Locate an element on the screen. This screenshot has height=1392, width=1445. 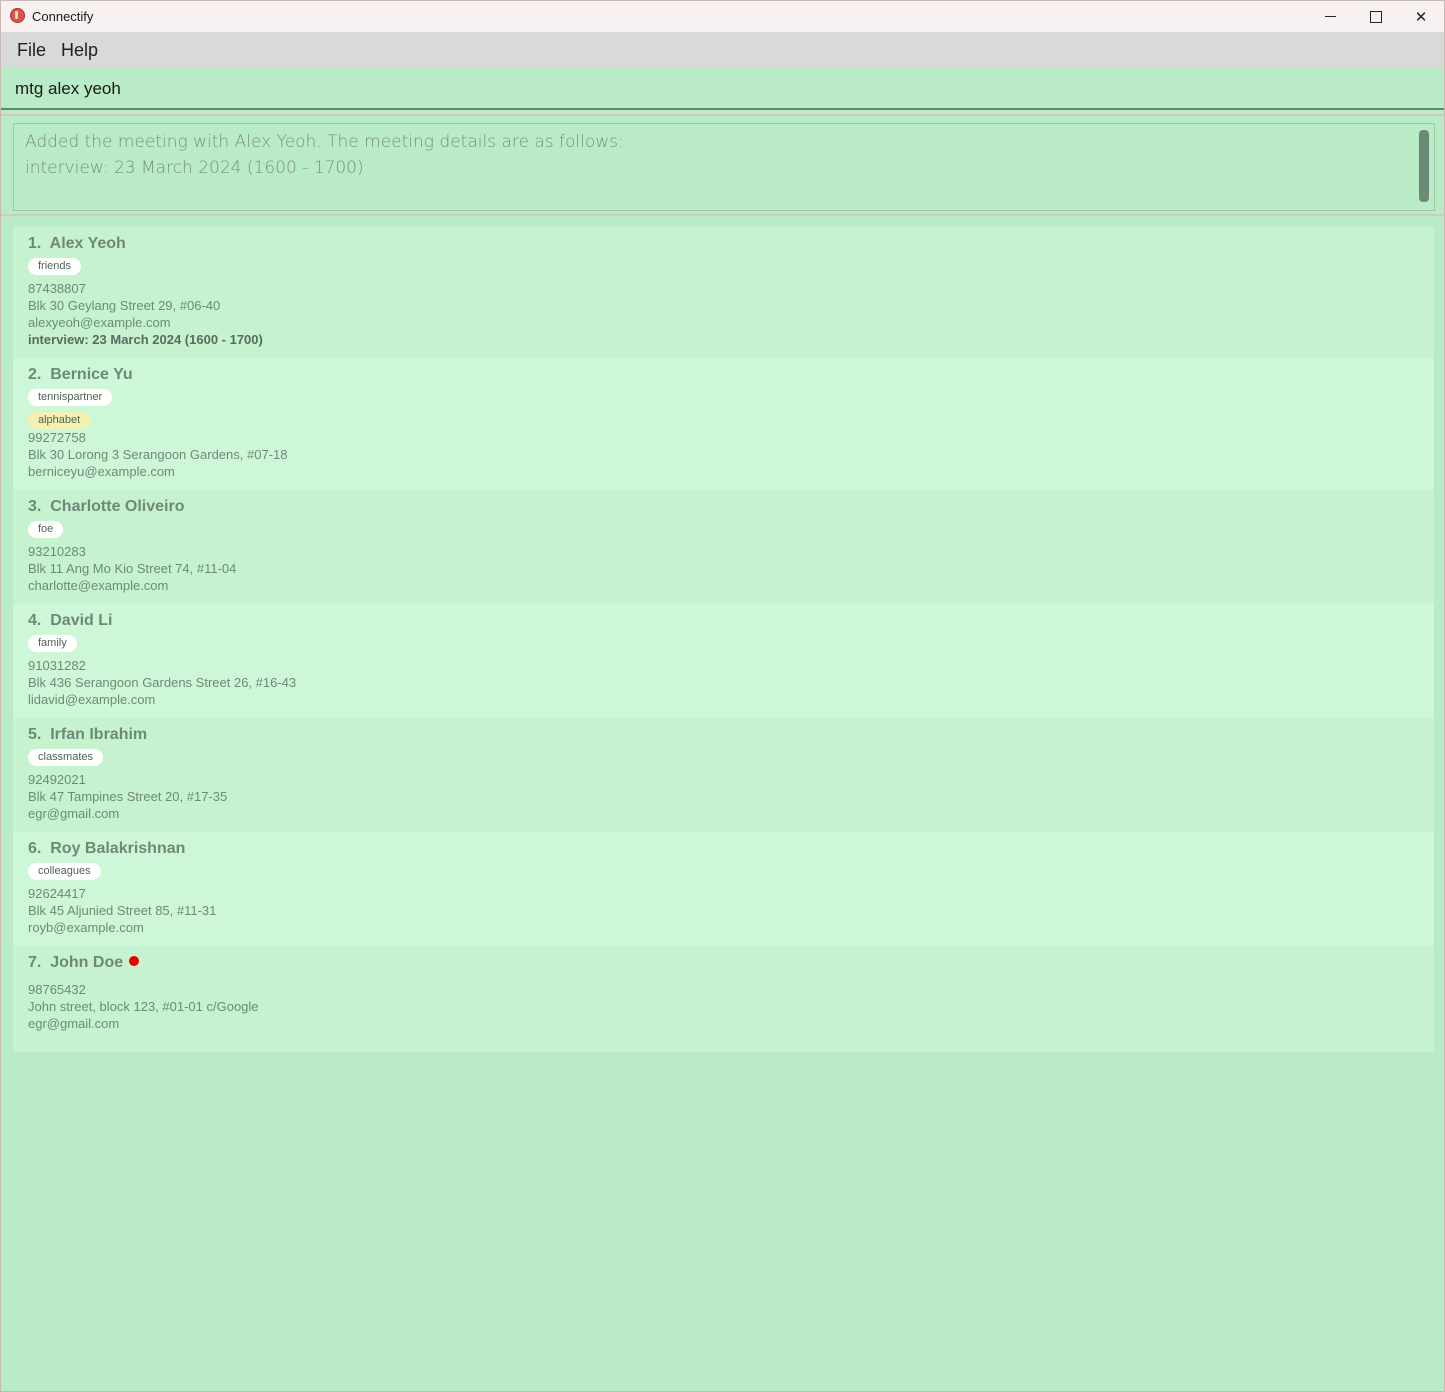
person-index: 4. is located at coordinates (35, 620).